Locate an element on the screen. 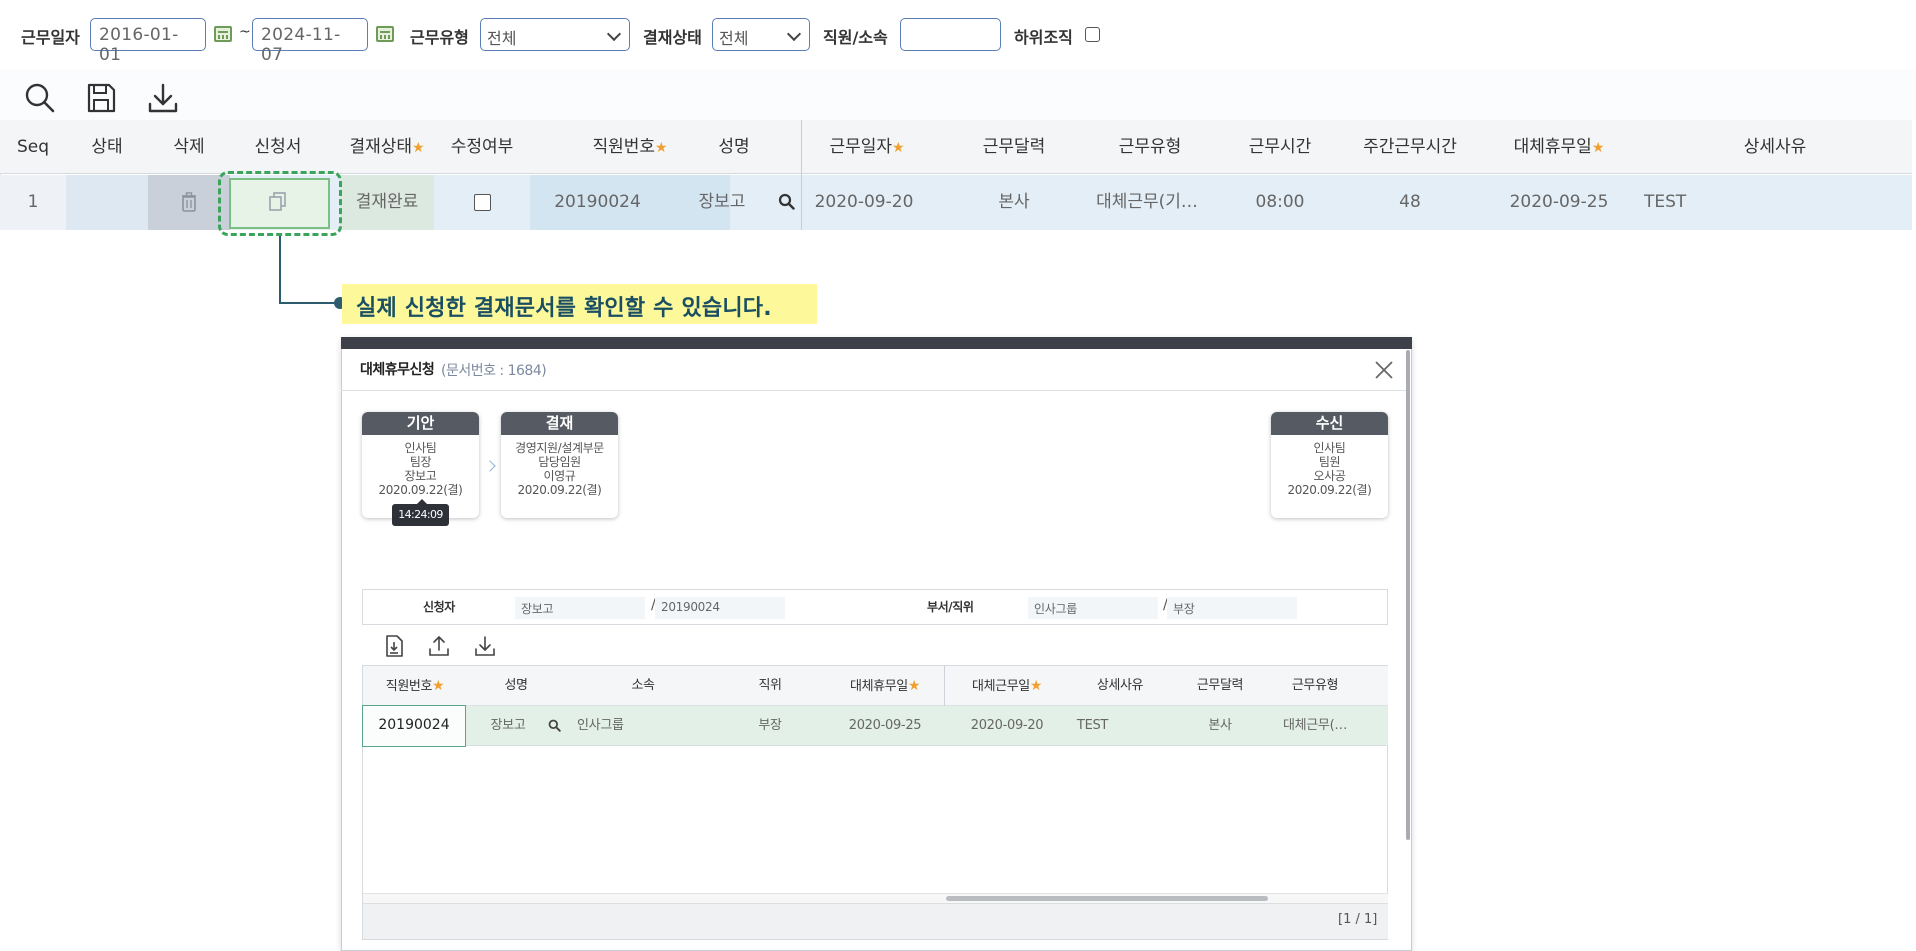 The height and width of the screenshot is (951, 1916). applicant-name: 장보고 is located at coordinates (580, 608).